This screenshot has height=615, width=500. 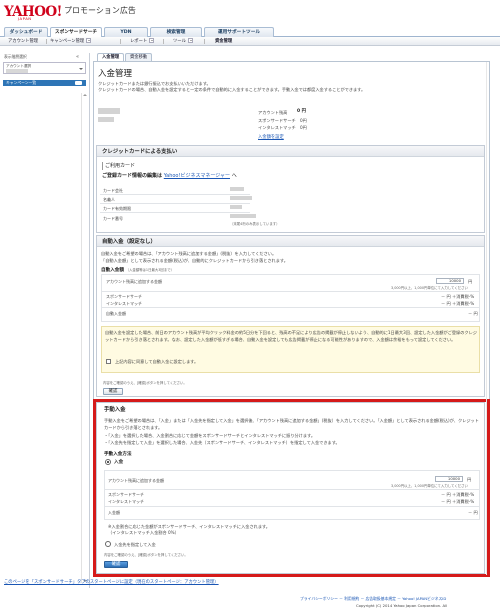 I want to click on credit-card-section: クレジットカードによる支払い, so click(x=290, y=189).